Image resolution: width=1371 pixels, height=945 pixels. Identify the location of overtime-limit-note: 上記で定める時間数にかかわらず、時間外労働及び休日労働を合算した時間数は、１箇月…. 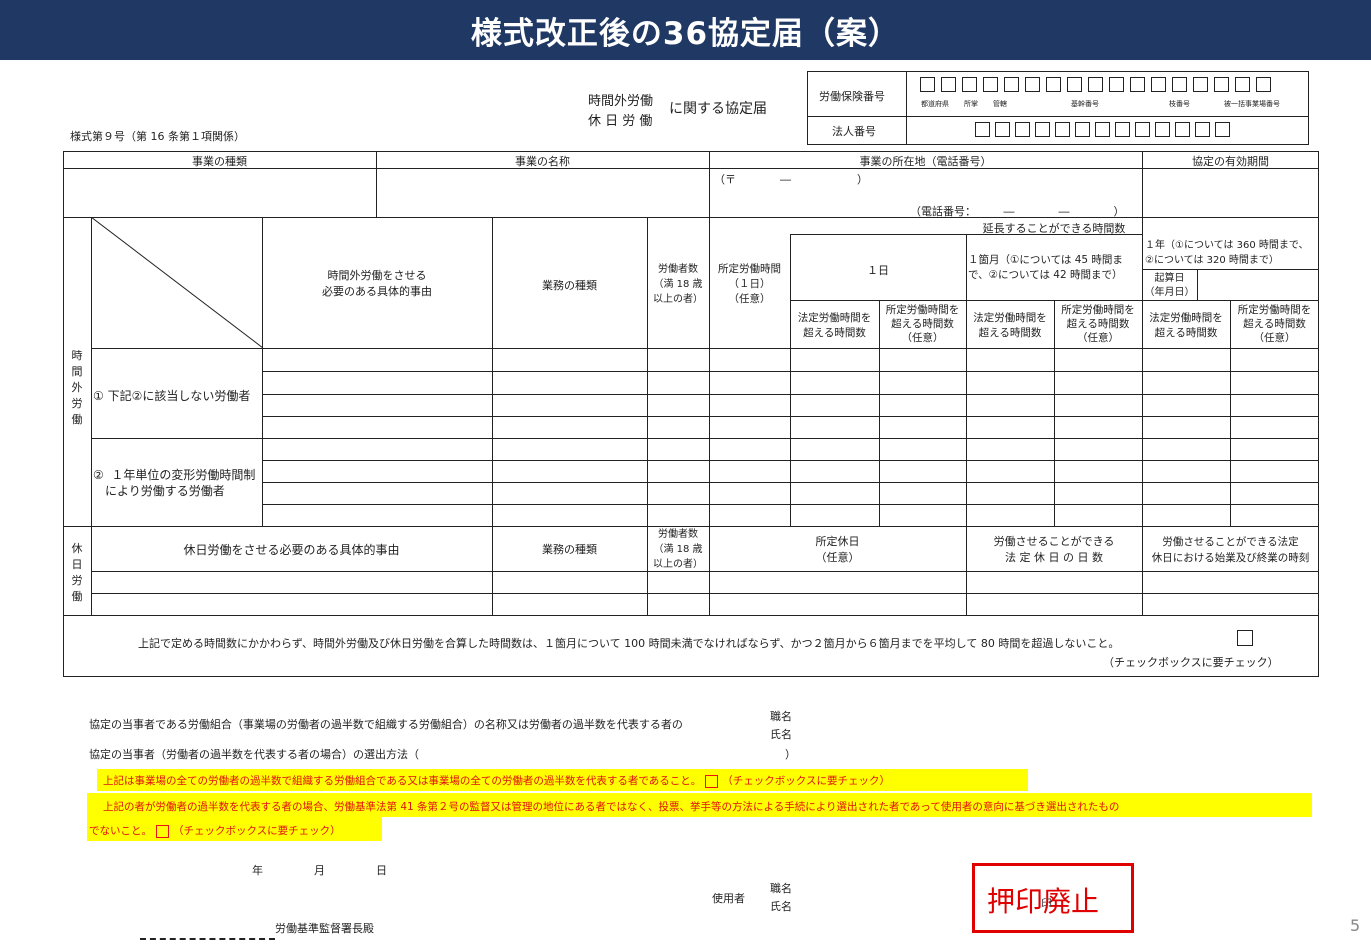
(629, 643).